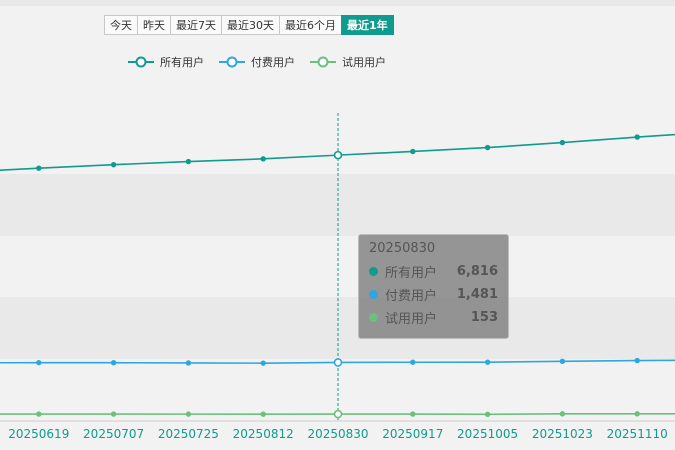  I want to click on x-tick-label: 20250812, so click(263, 434).